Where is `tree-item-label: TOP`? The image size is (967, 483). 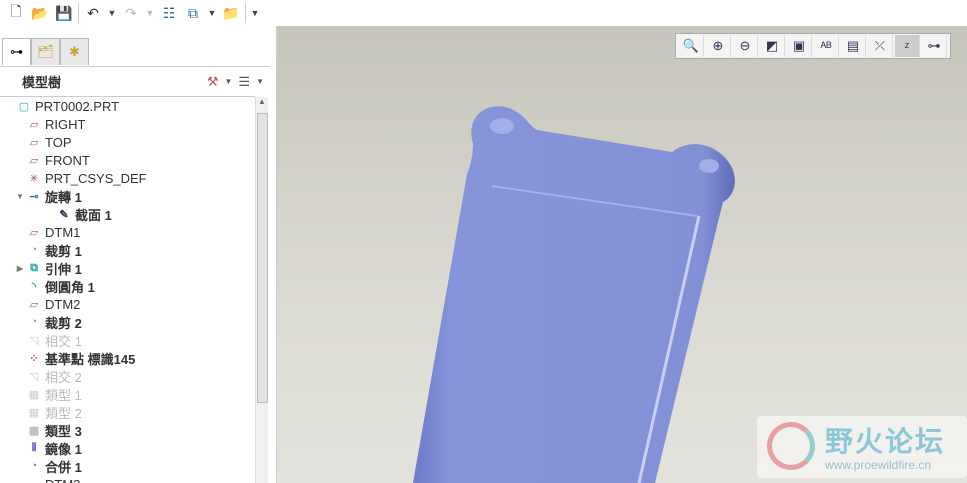
tree-item-label: TOP is located at coordinates (58, 142).